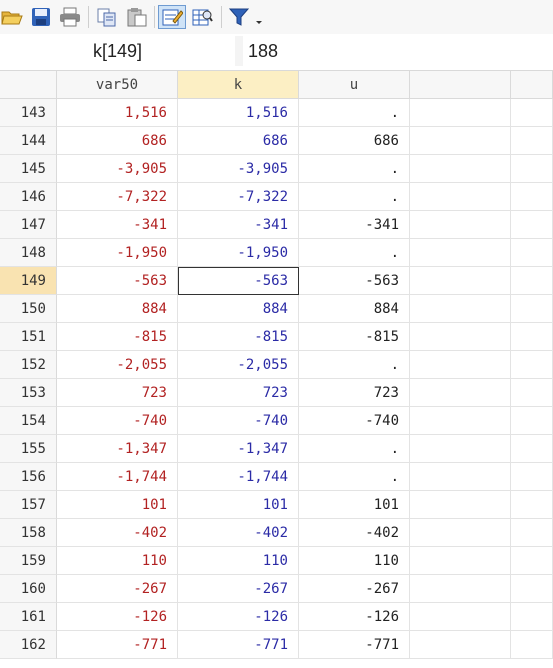  What do you see at coordinates (28, 141) in the screenshot?
I see `row-number: 144` at bounding box center [28, 141].